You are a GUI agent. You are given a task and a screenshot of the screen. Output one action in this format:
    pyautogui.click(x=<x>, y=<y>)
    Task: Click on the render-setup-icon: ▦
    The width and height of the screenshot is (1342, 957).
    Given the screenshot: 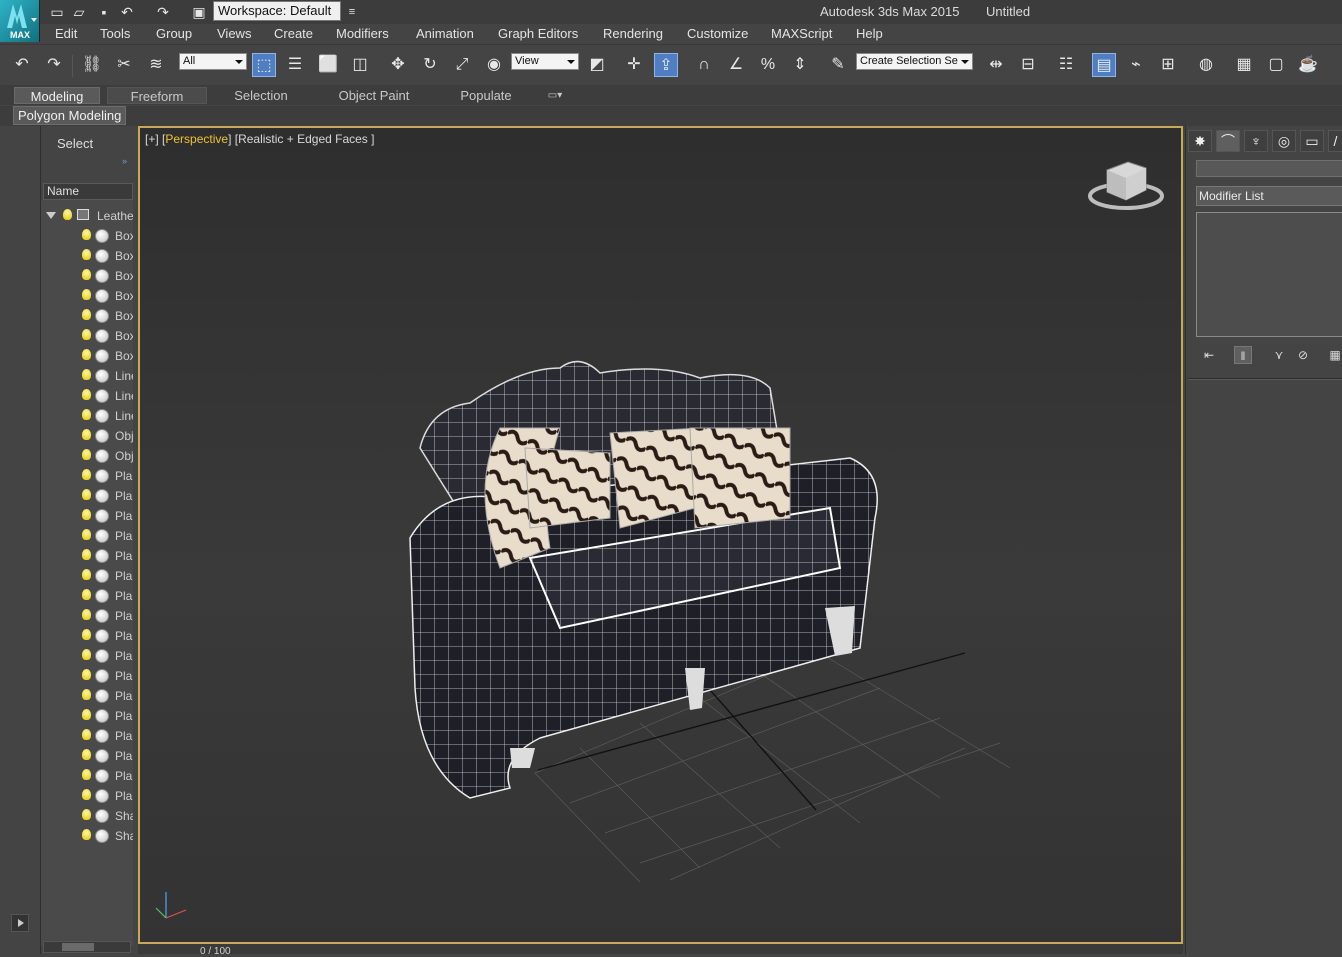 What is the action you would take?
    pyautogui.click(x=1244, y=65)
    